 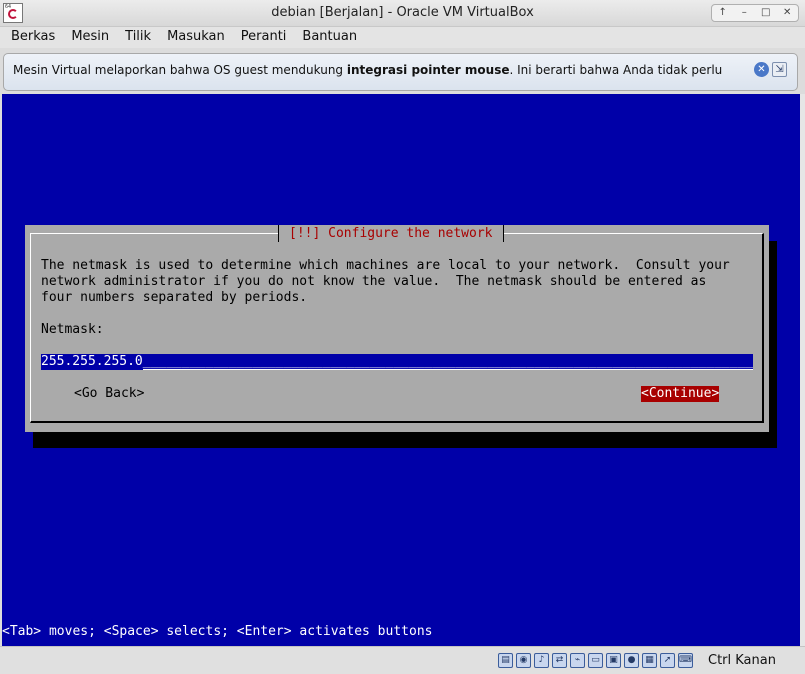 I want to click on host-key-label: Ctrl Kanan, so click(x=742, y=660).